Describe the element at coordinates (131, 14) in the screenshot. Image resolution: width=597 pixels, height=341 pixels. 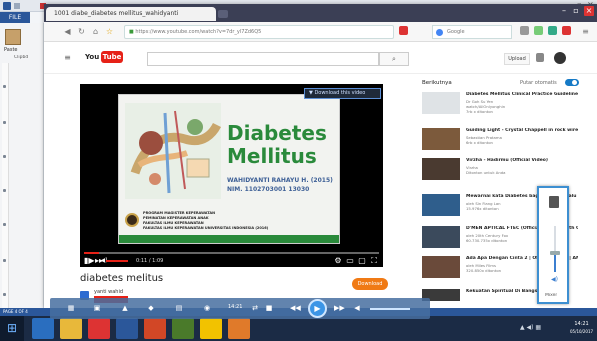
I see `browser-tab: 1001 diabe_diabetes mellitus_wahidyanti` at that location.